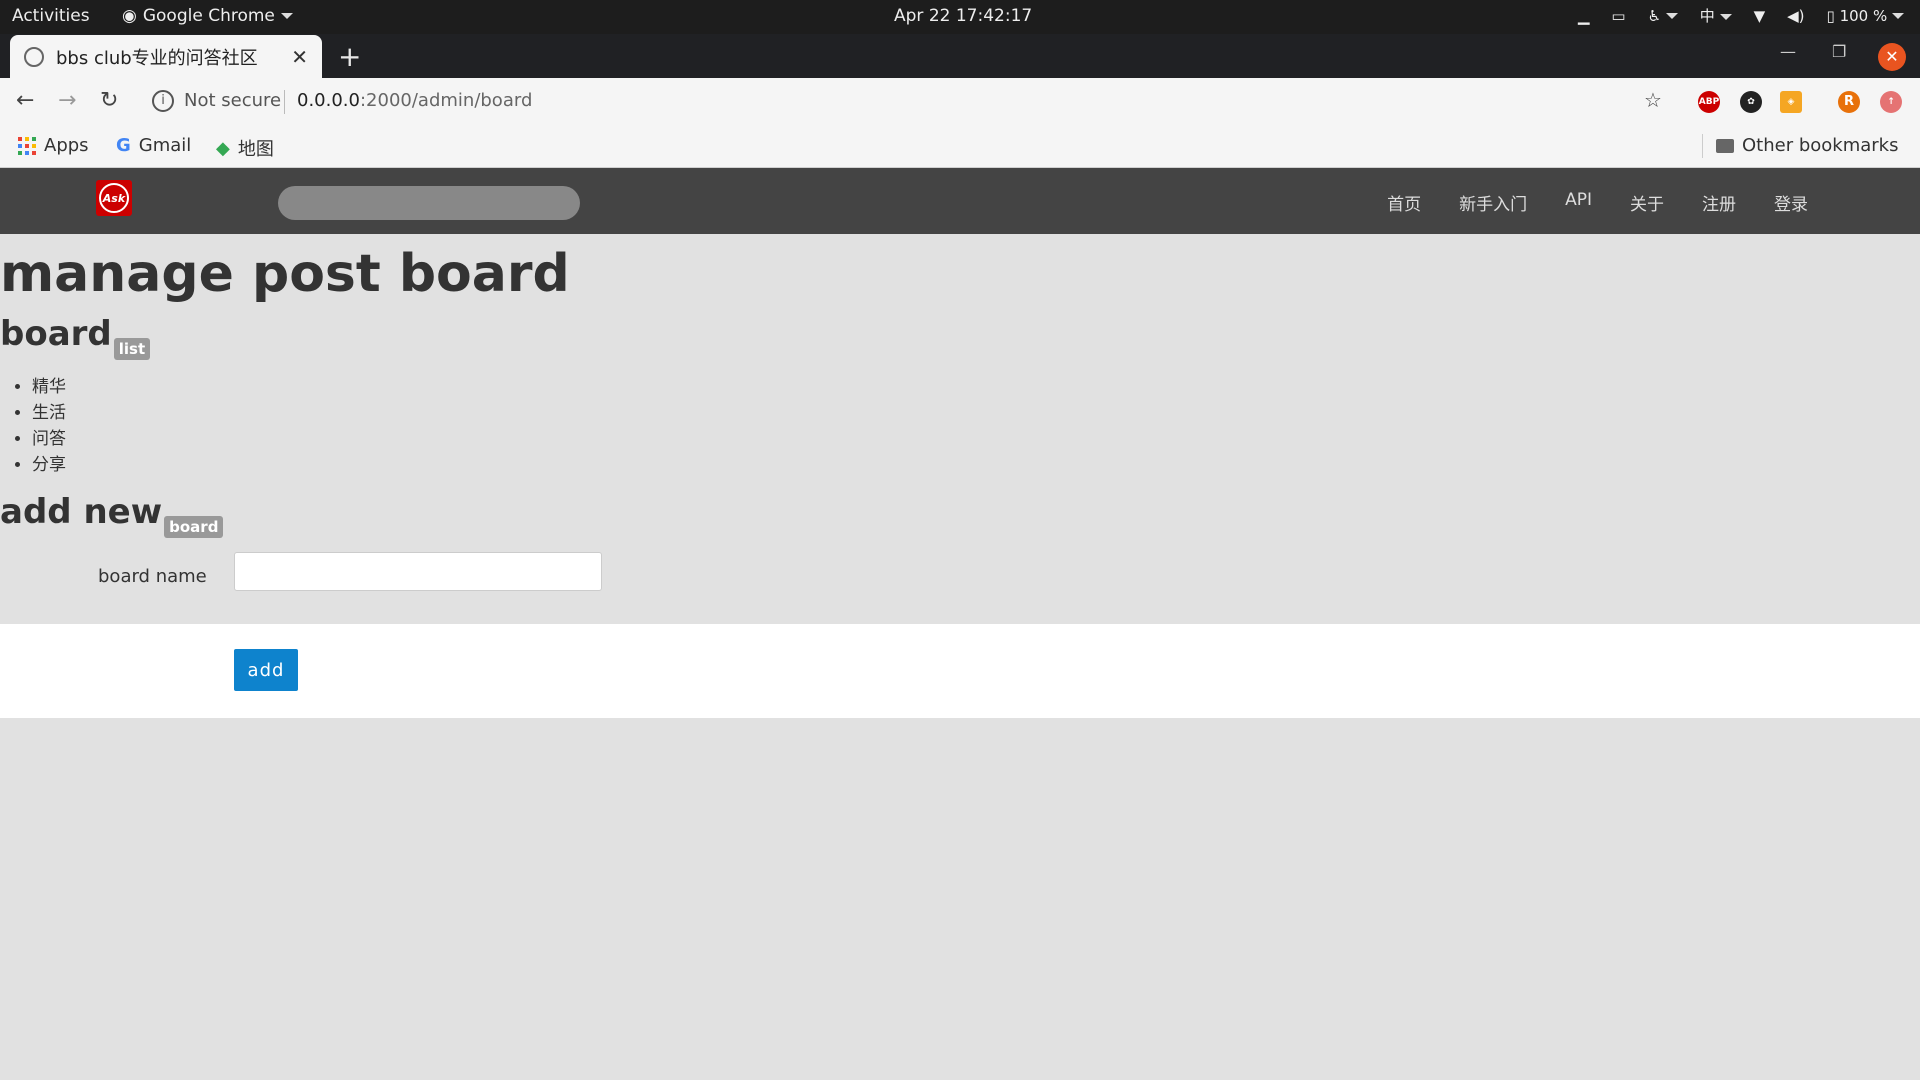 This screenshot has height=1080, width=1920. I want to click on chevron-down-icon, so click(286, 16).